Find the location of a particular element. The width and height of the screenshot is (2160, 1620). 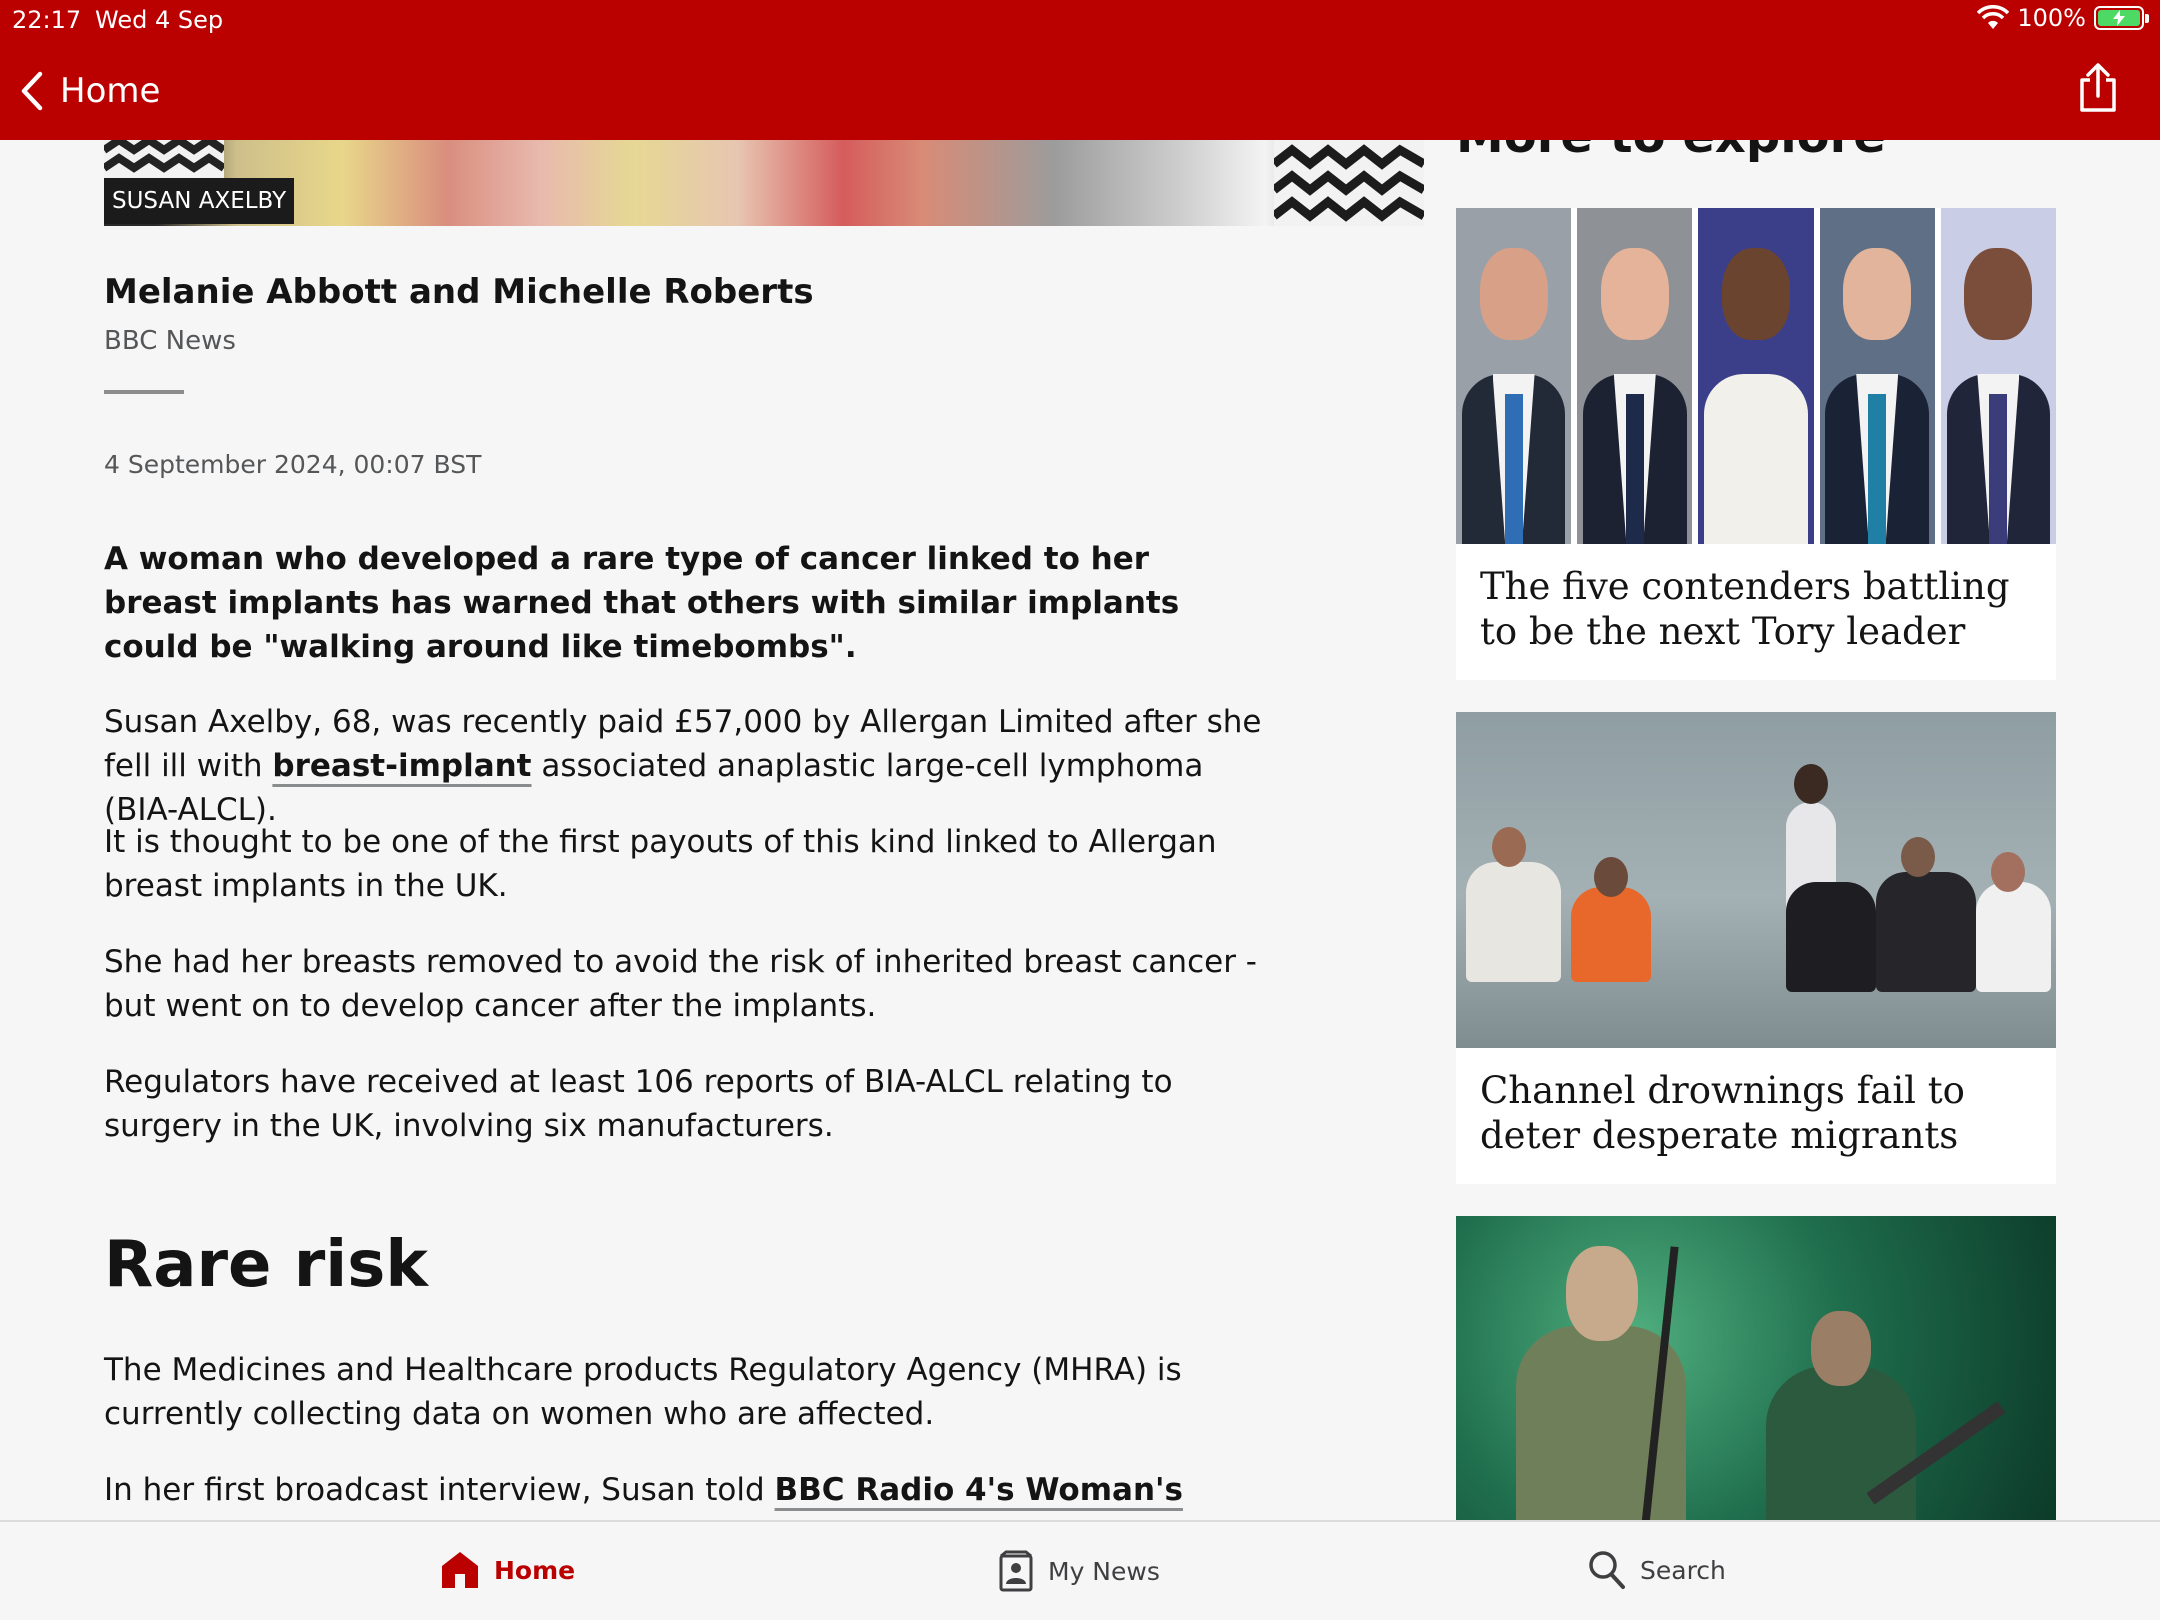

share-icon is located at coordinates (2098, 88).